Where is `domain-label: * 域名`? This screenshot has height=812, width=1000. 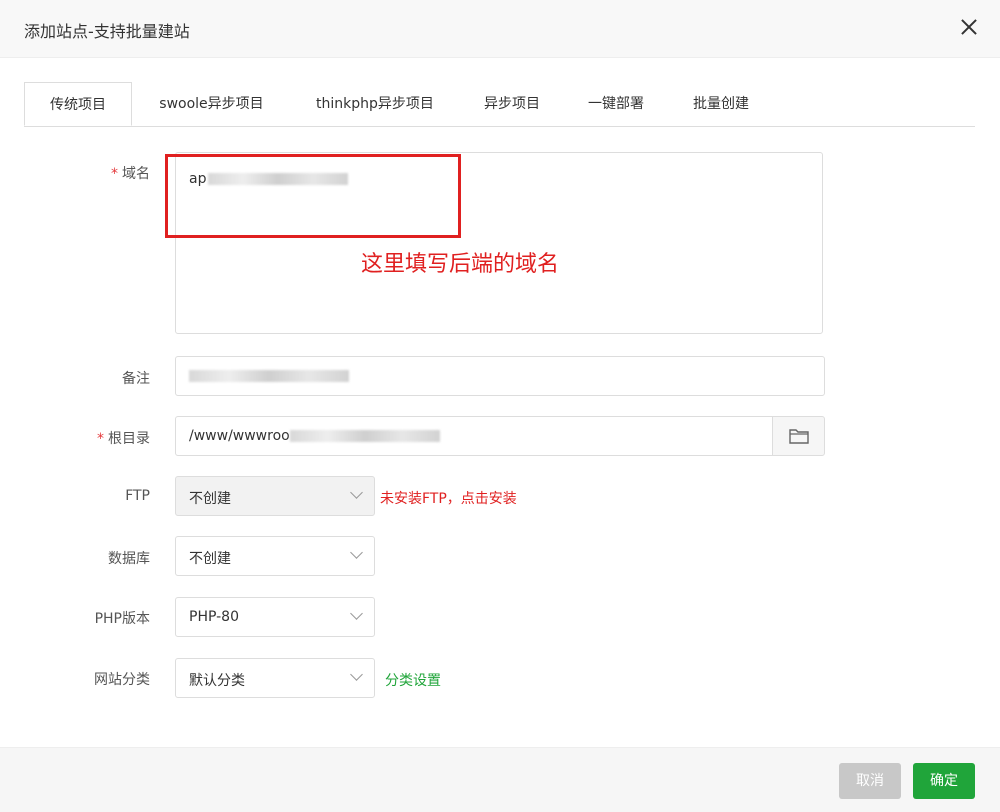
domain-label: * 域名 is located at coordinates (130, 174).